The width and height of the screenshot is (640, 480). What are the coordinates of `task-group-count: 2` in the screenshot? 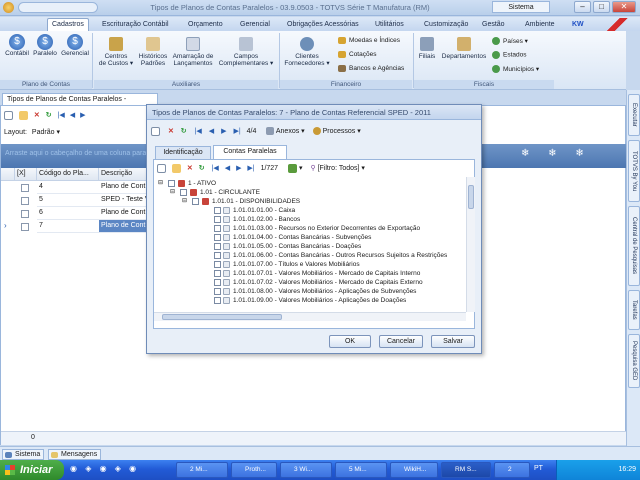 It's located at (512, 470).